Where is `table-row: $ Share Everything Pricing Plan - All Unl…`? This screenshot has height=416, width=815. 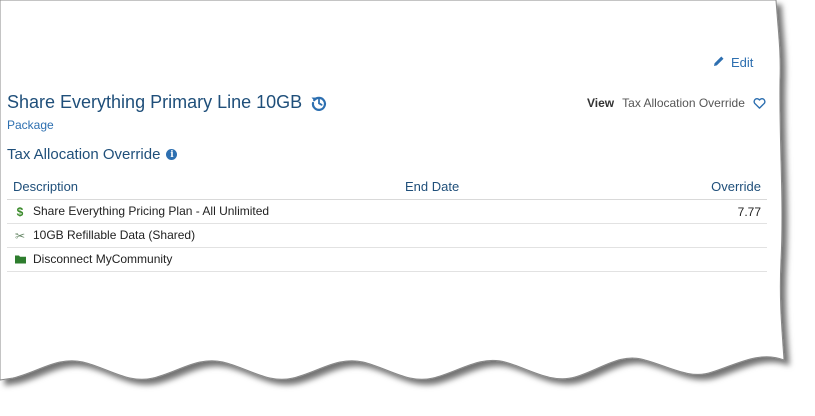
table-row: $ Share Everything Pricing Plan - All Unl… is located at coordinates (387, 211).